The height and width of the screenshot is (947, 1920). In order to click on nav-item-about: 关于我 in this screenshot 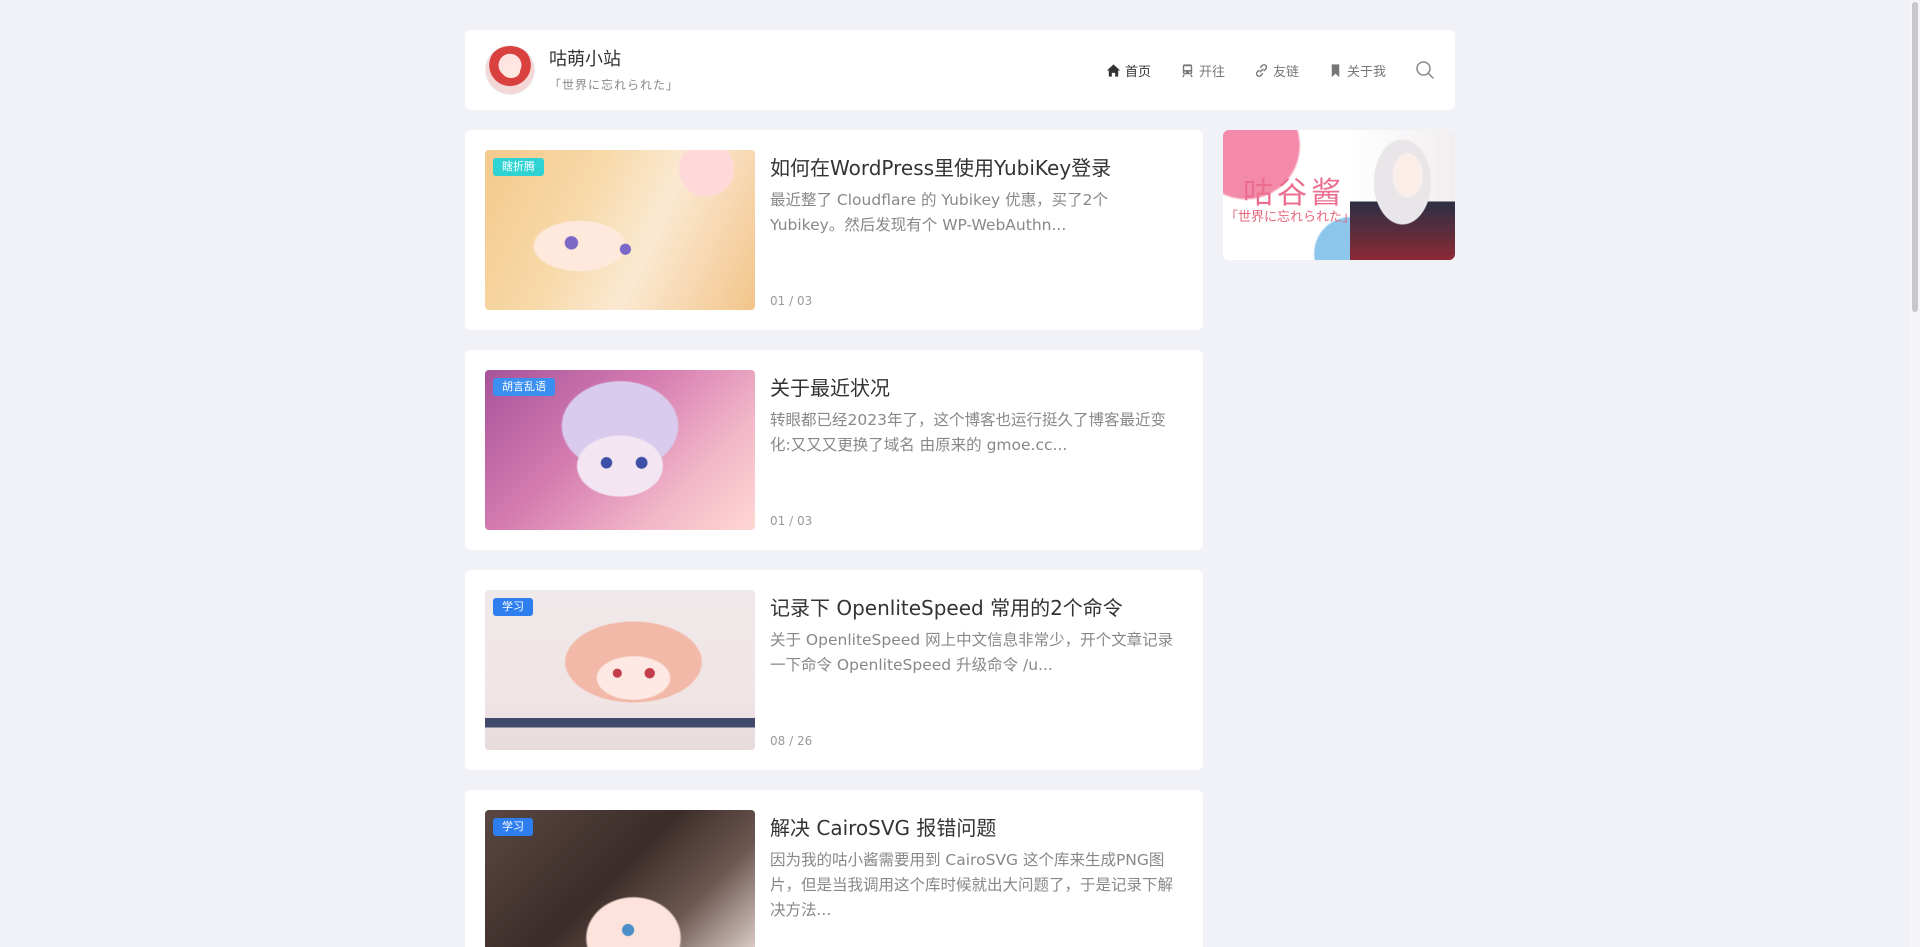, I will do `click(1357, 70)`.